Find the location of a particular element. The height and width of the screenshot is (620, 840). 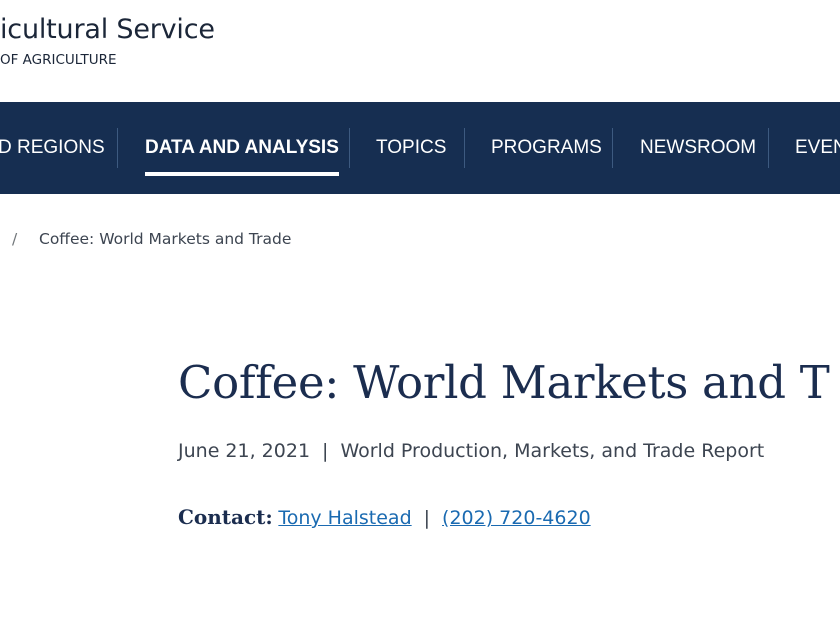

nav-item-topics: TOPICS is located at coordinates (411, 148).